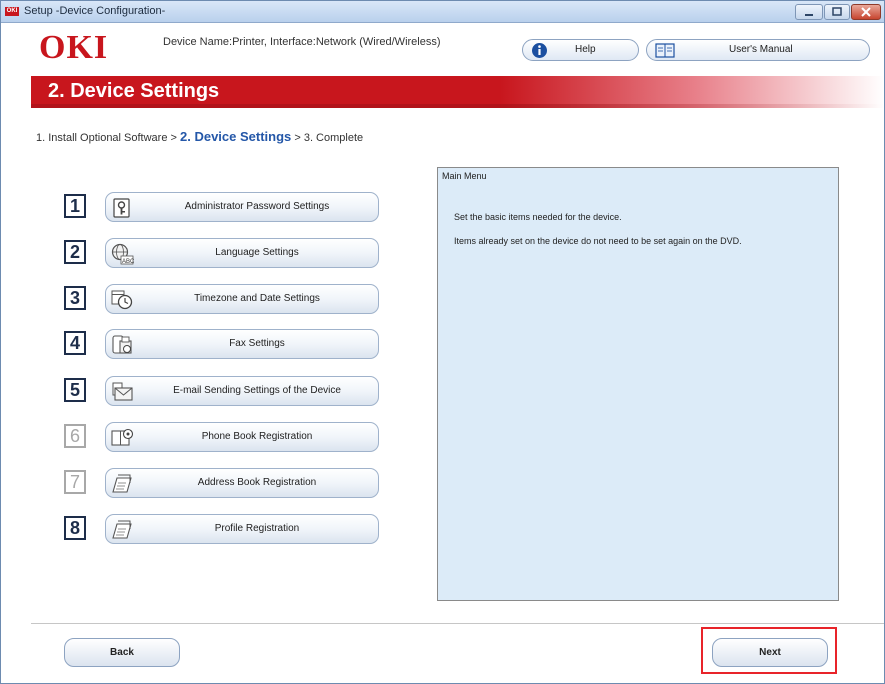 This screenshot has width=885, height=684. I want to click on step-number: 4, so click(75, 343).